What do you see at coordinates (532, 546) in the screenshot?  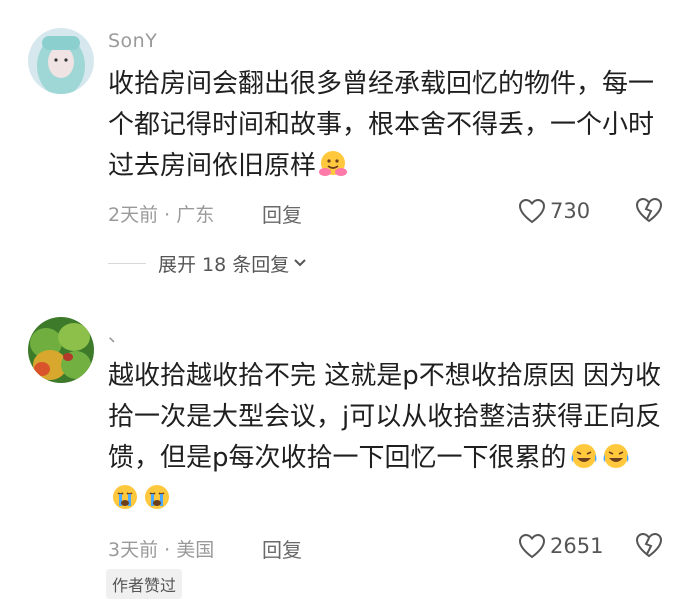 I see `heart-icon` at bounding box center [532, 546].